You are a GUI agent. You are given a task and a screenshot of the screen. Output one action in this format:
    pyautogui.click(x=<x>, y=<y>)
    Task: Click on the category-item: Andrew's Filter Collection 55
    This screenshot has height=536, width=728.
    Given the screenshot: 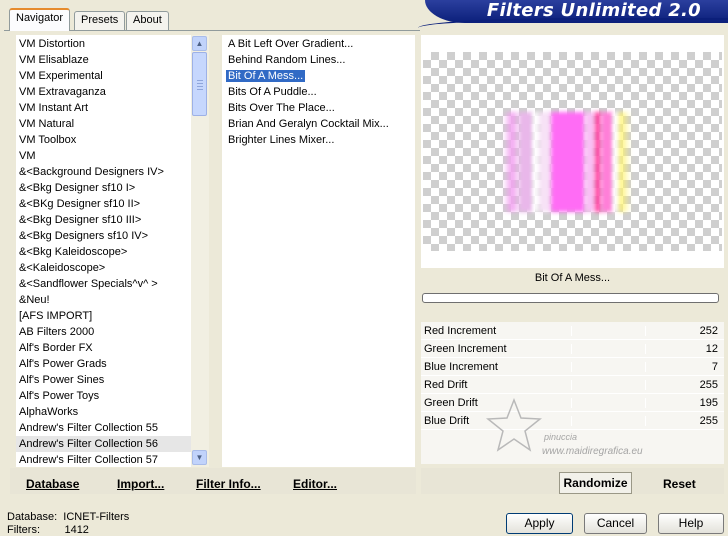 What is the action you would take?
    pyautogui.click(x=103, y=428)
    